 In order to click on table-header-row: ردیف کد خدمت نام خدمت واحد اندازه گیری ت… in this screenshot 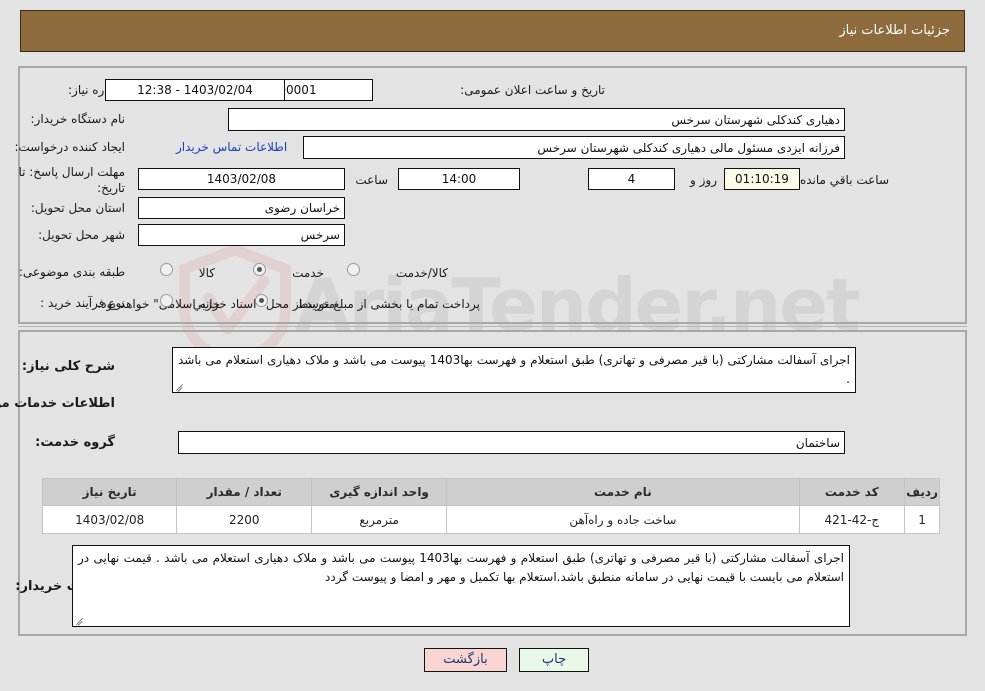, I will do `click(490, 492)`.